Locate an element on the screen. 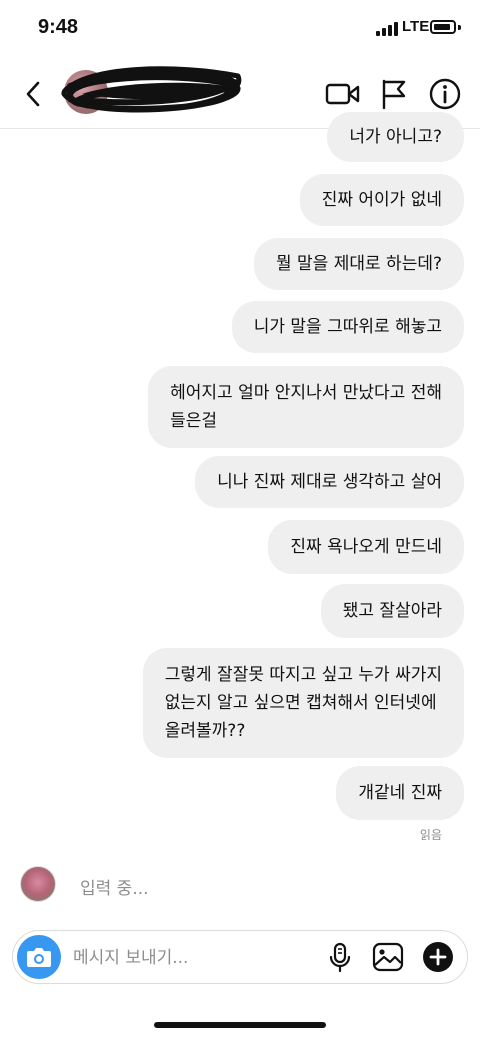 The width and height of the screenshot is (480, 1039). message-bubble: 니나 진짜 제대로 생각하고 살어 is located at coordinates (329, 482).